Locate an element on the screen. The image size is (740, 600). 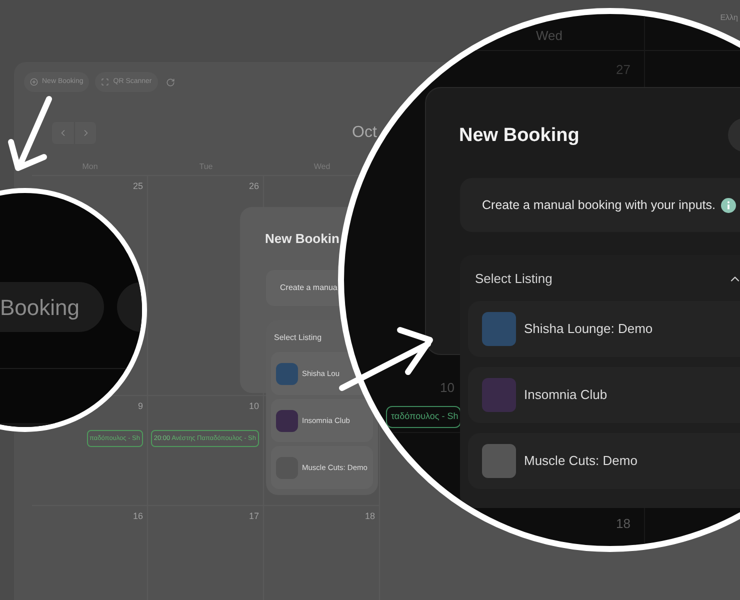
info-text: Create a manua is located at coordinates (309, 288).